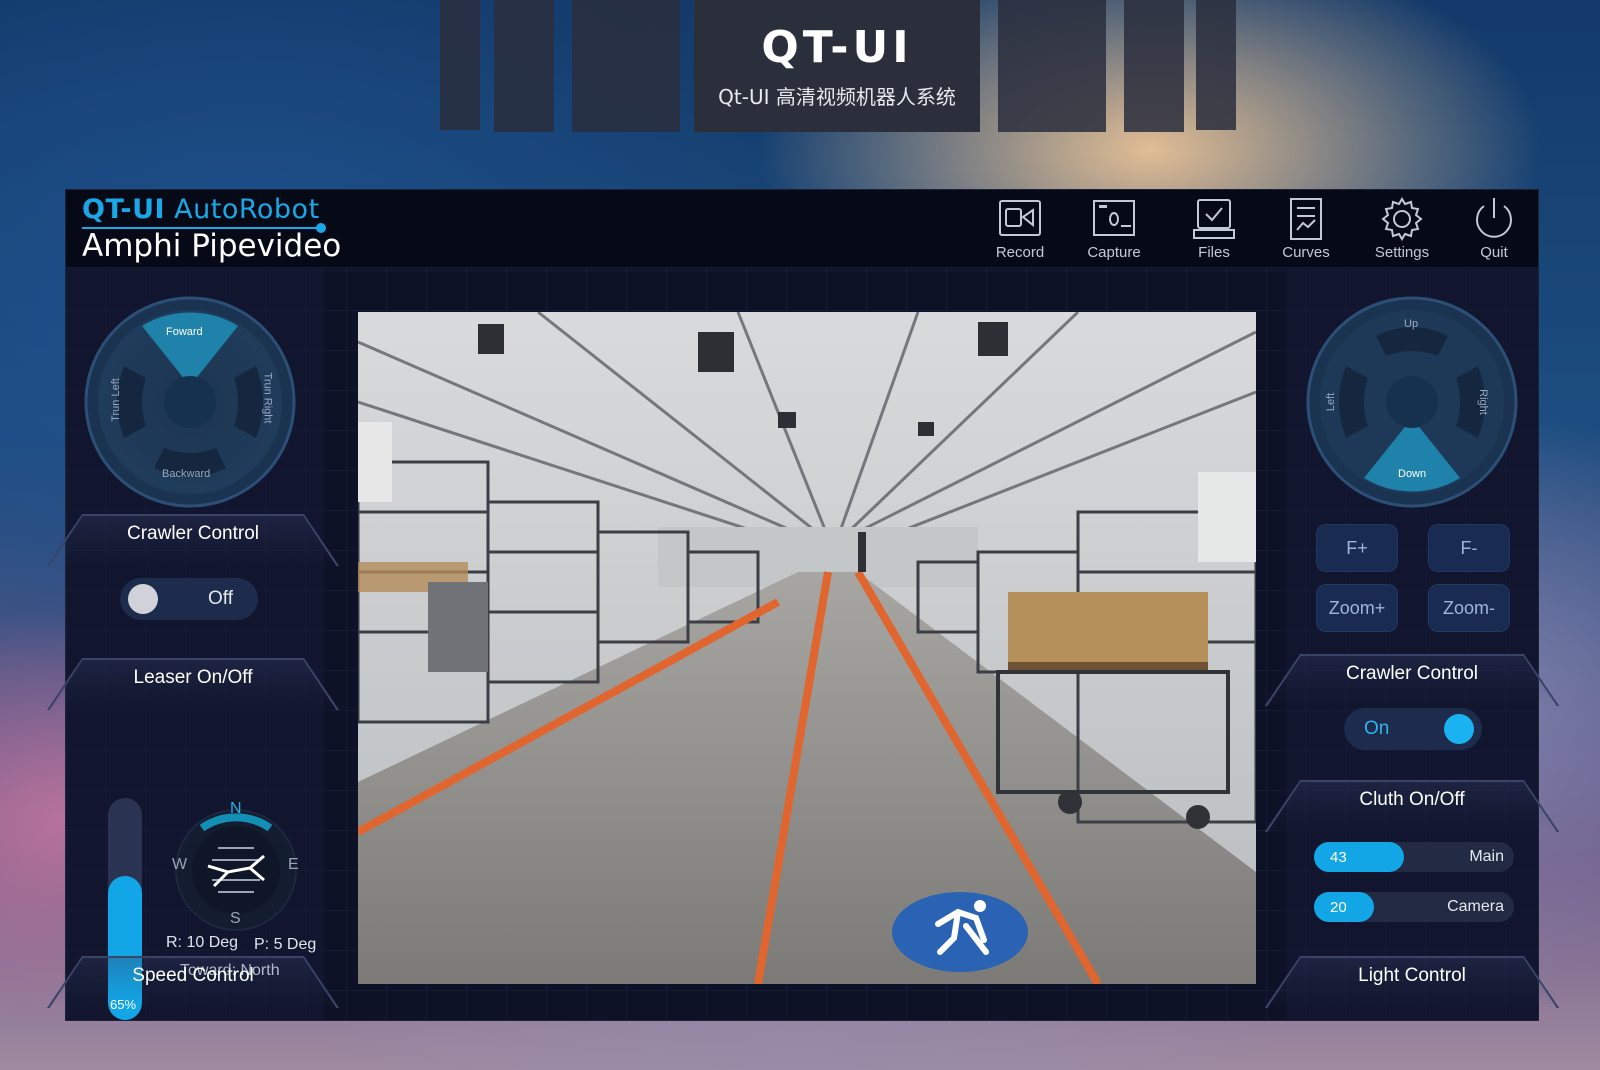  What do you see at coordinates (193, 534) in the screenshot?
I see `crawler-control-title: Crawler Control` at bounding box center [193, 534].